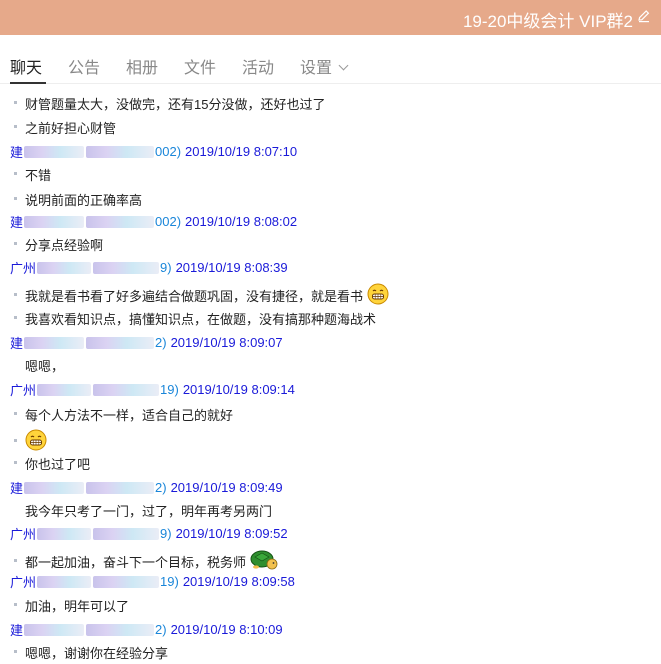 The image size is (661, 664). I want to click on message-meta: 建 002) 2019/10/19 8:07:10, so click(153, 151).